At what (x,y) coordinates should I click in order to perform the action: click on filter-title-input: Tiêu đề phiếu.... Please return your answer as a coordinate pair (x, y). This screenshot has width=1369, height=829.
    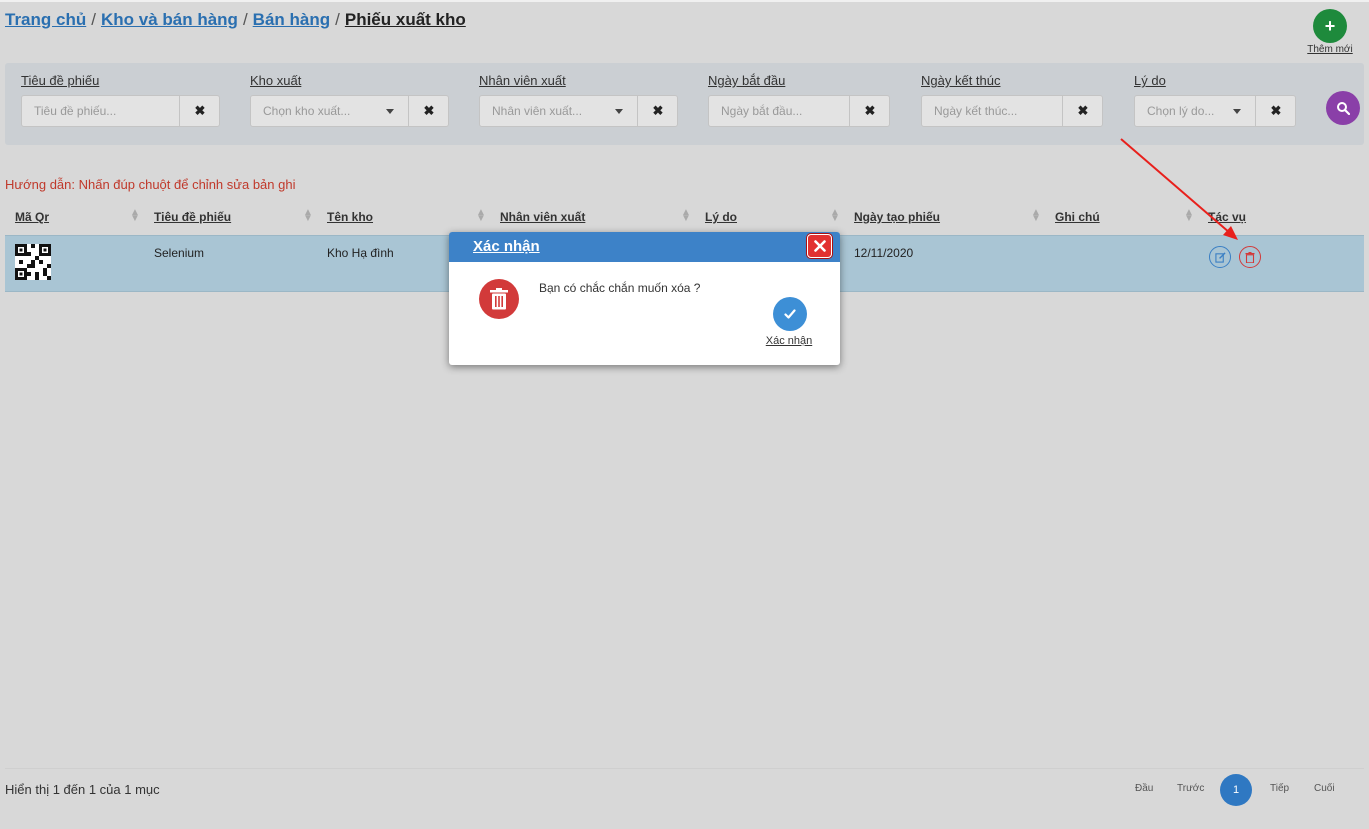
    Looking at the image, I should click on (101, 111).